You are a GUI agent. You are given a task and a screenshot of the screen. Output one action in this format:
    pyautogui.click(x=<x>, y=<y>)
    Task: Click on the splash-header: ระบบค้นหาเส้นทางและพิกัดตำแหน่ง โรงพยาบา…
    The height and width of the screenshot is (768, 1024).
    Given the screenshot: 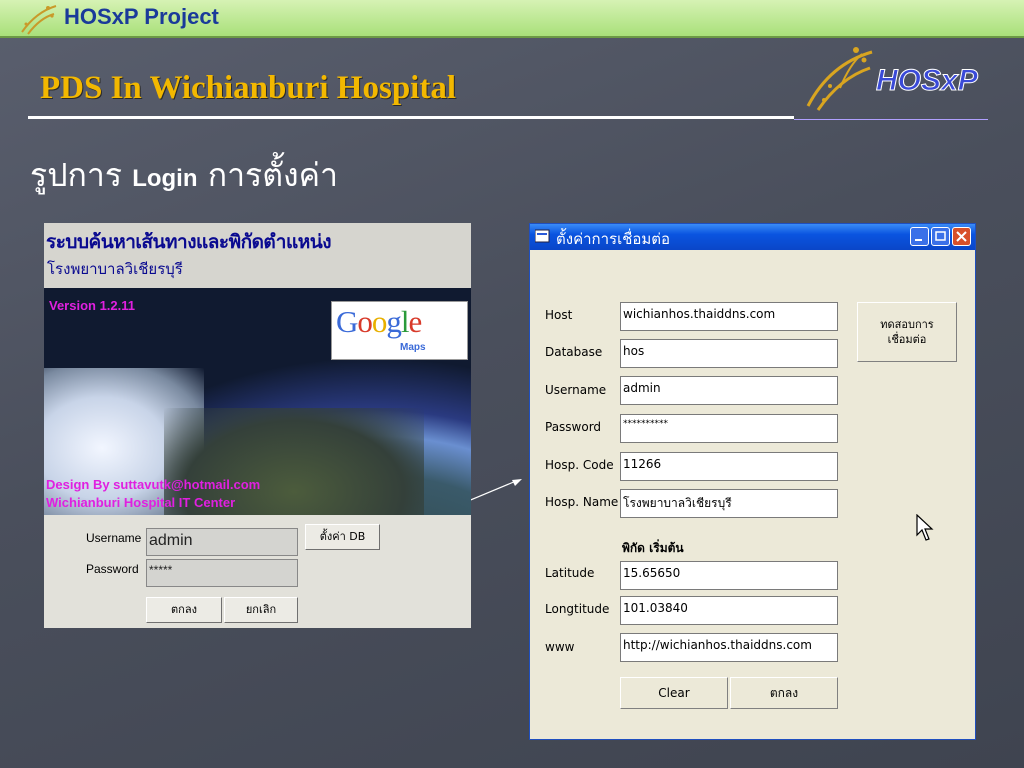 What is the action you would take?
    pyautogui.click(x=257, y=255)
    